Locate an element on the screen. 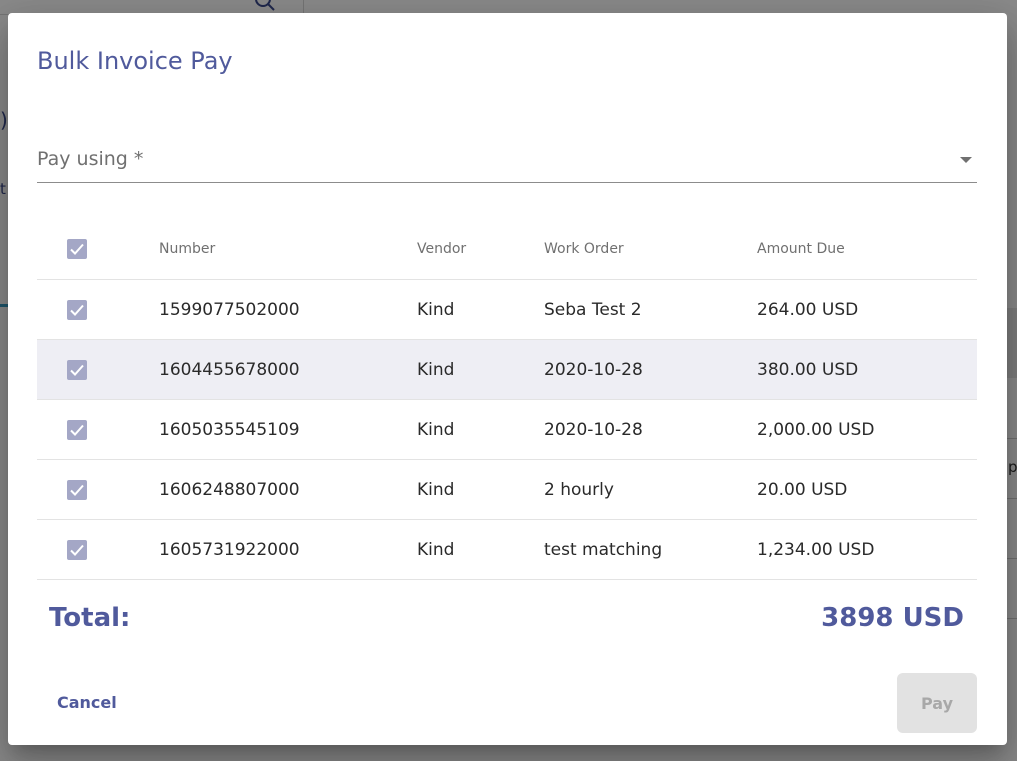 The image size is (1017, 761). column-header-amount-due: Amount Due is located at coordinates (801, 249).